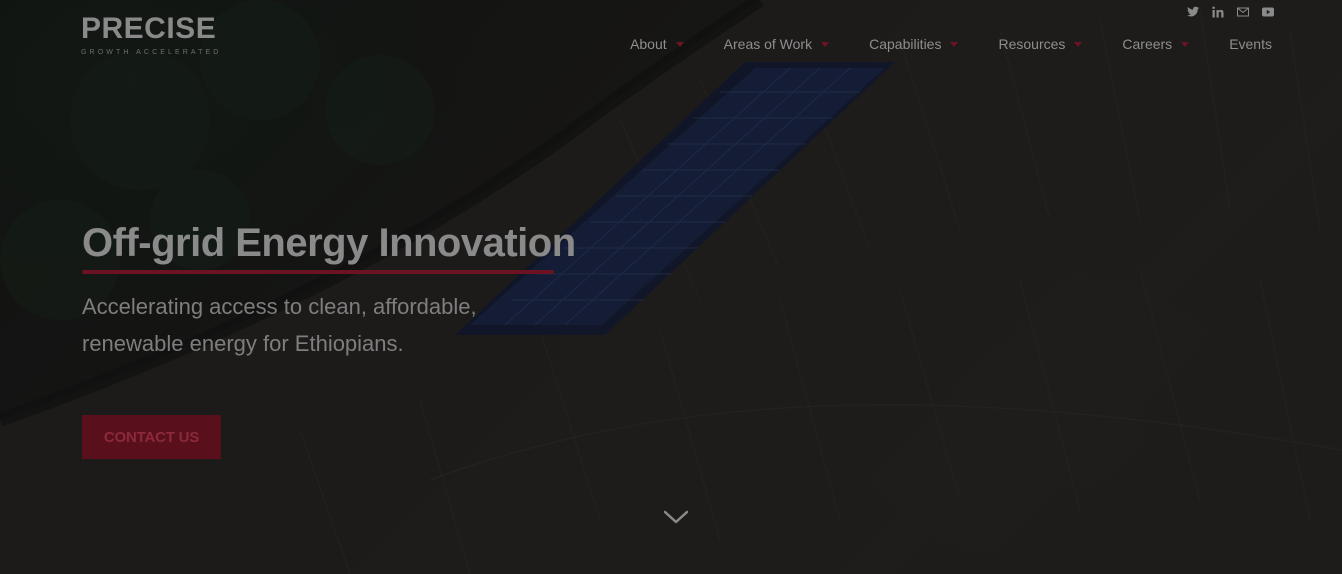 The height and width of the screenshot is (574, 1342). I want to click on logo-tagline: GROWTH ACCELERATED, so click(151, 52).